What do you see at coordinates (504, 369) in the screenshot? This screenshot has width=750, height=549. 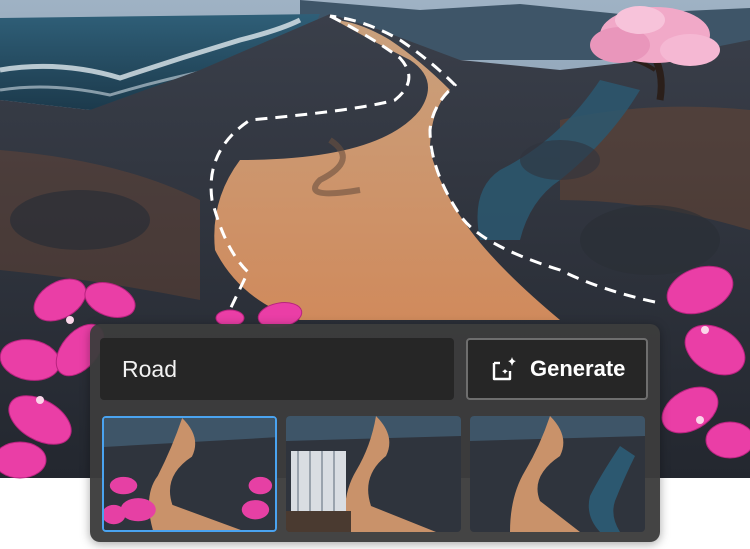 I see `sparkle-generate-icon` at bounding box center [504, 369].